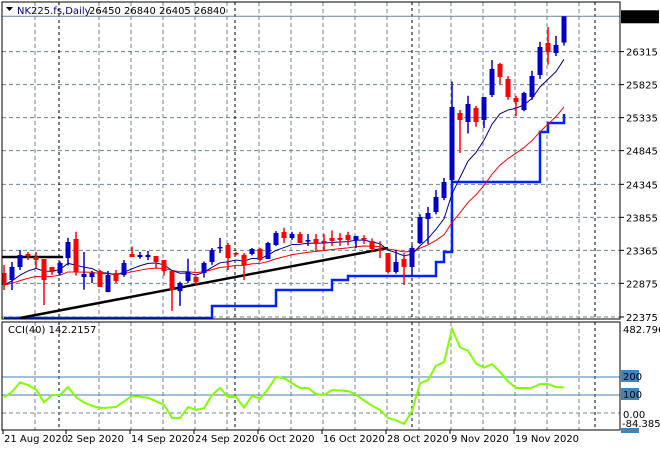  Describe the element at coordinates (480, 439) in the screenshot. I see `date-label: 9 Nov 2020` at that location.